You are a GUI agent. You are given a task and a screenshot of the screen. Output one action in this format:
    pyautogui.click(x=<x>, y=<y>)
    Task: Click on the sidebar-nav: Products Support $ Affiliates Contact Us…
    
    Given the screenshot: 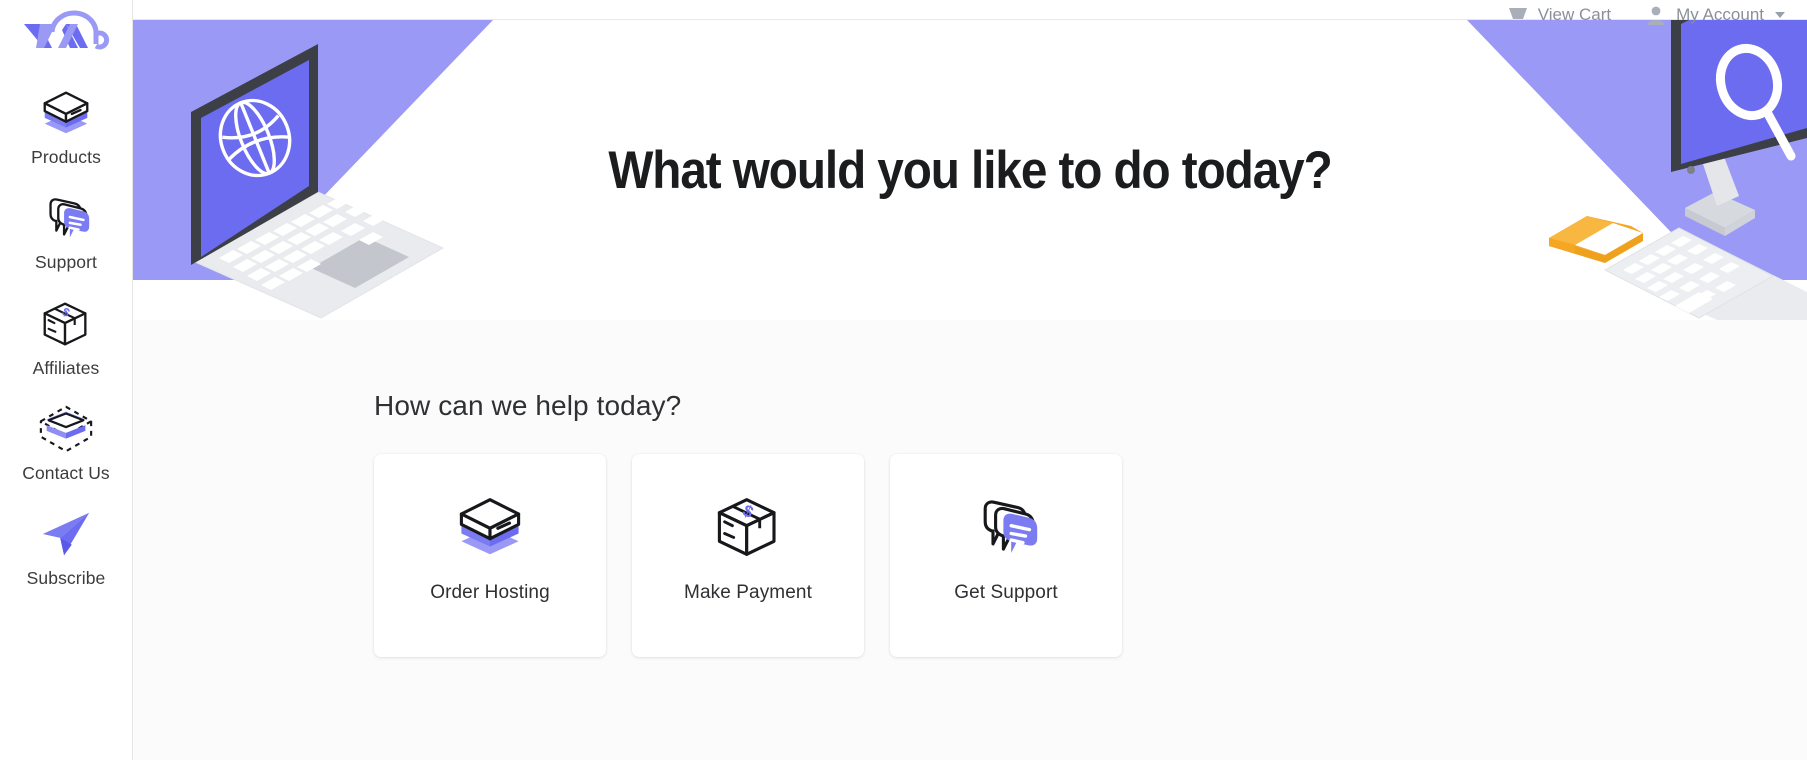 What is the action you would take?
    pyautogui.click(x=66, y=380)
    